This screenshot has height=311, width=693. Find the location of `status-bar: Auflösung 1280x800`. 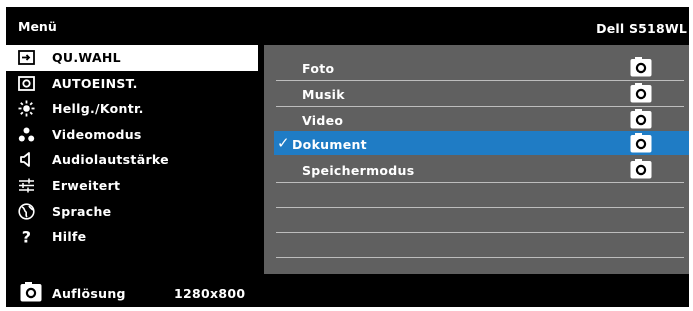

status-bar: Auflösung 1280x800 is located at coordinates (347, 293).